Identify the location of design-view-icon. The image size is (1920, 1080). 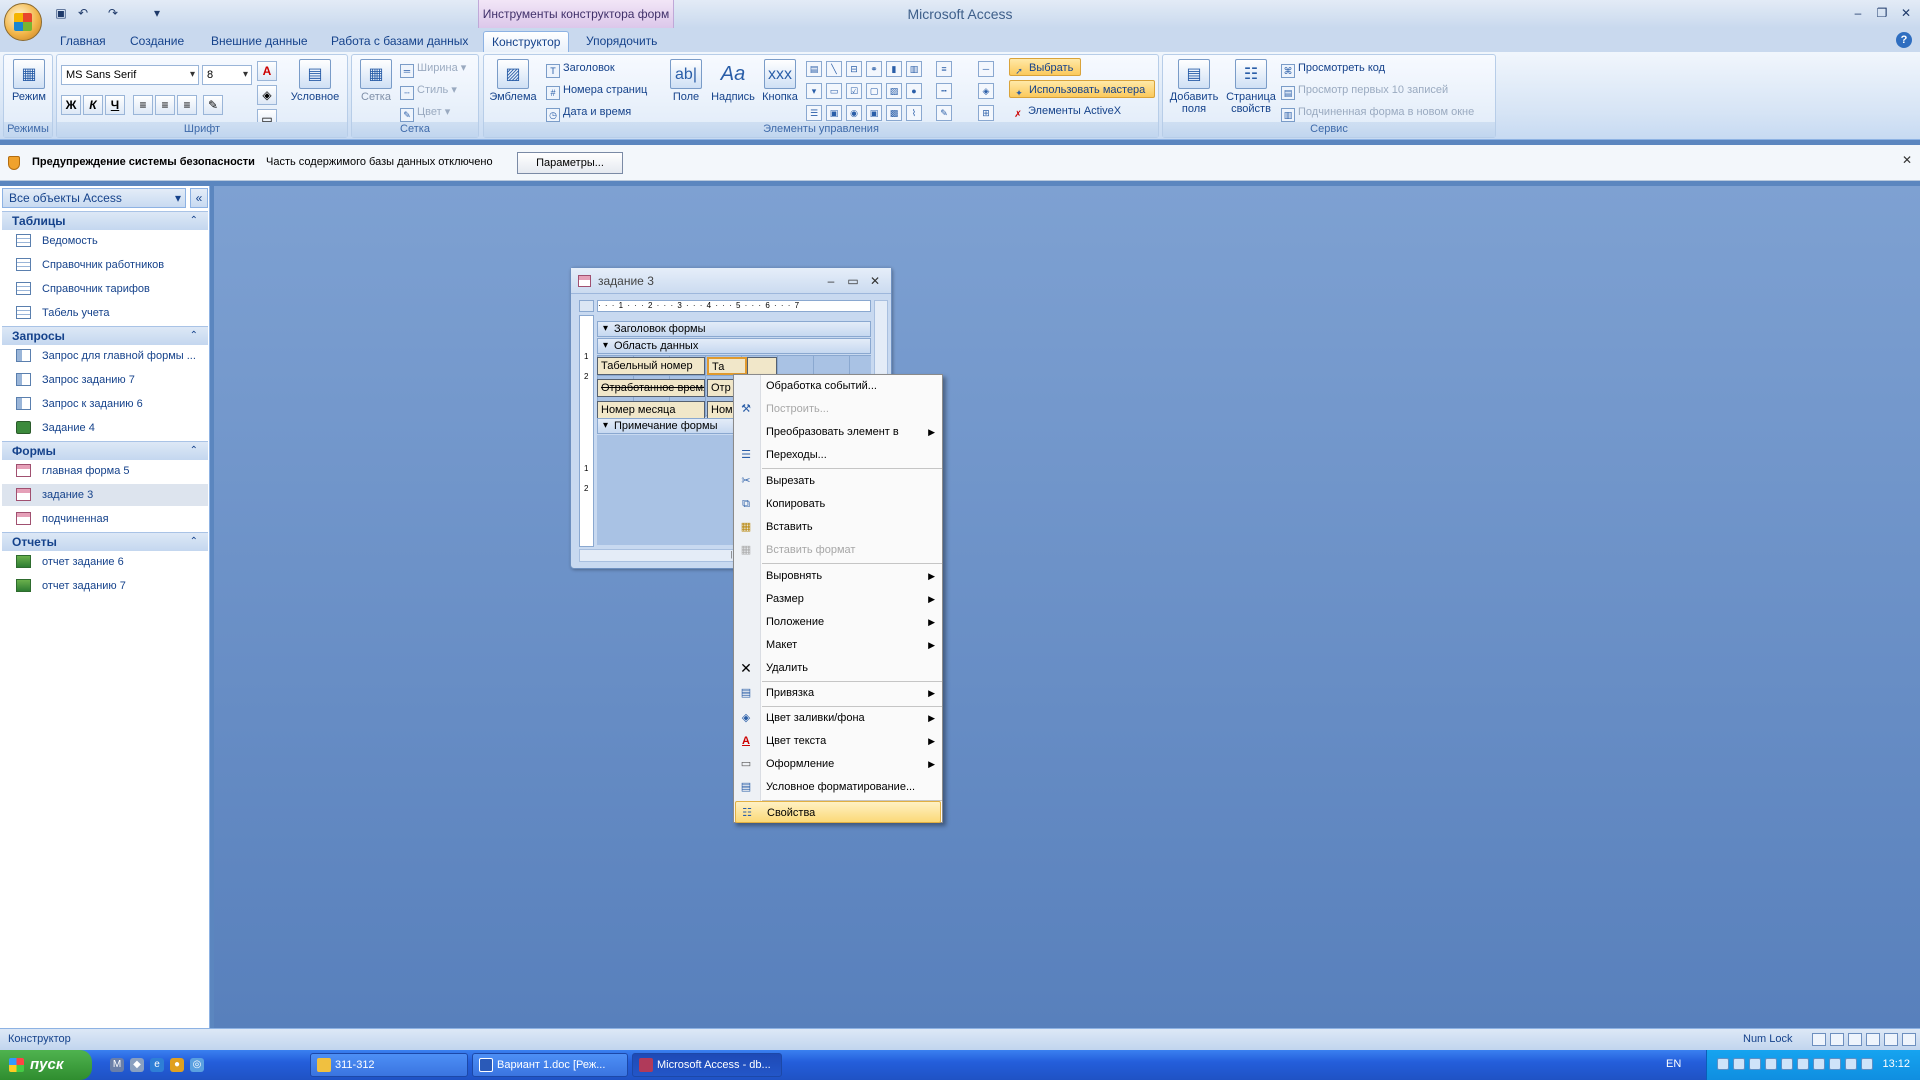
(1909, 1039).